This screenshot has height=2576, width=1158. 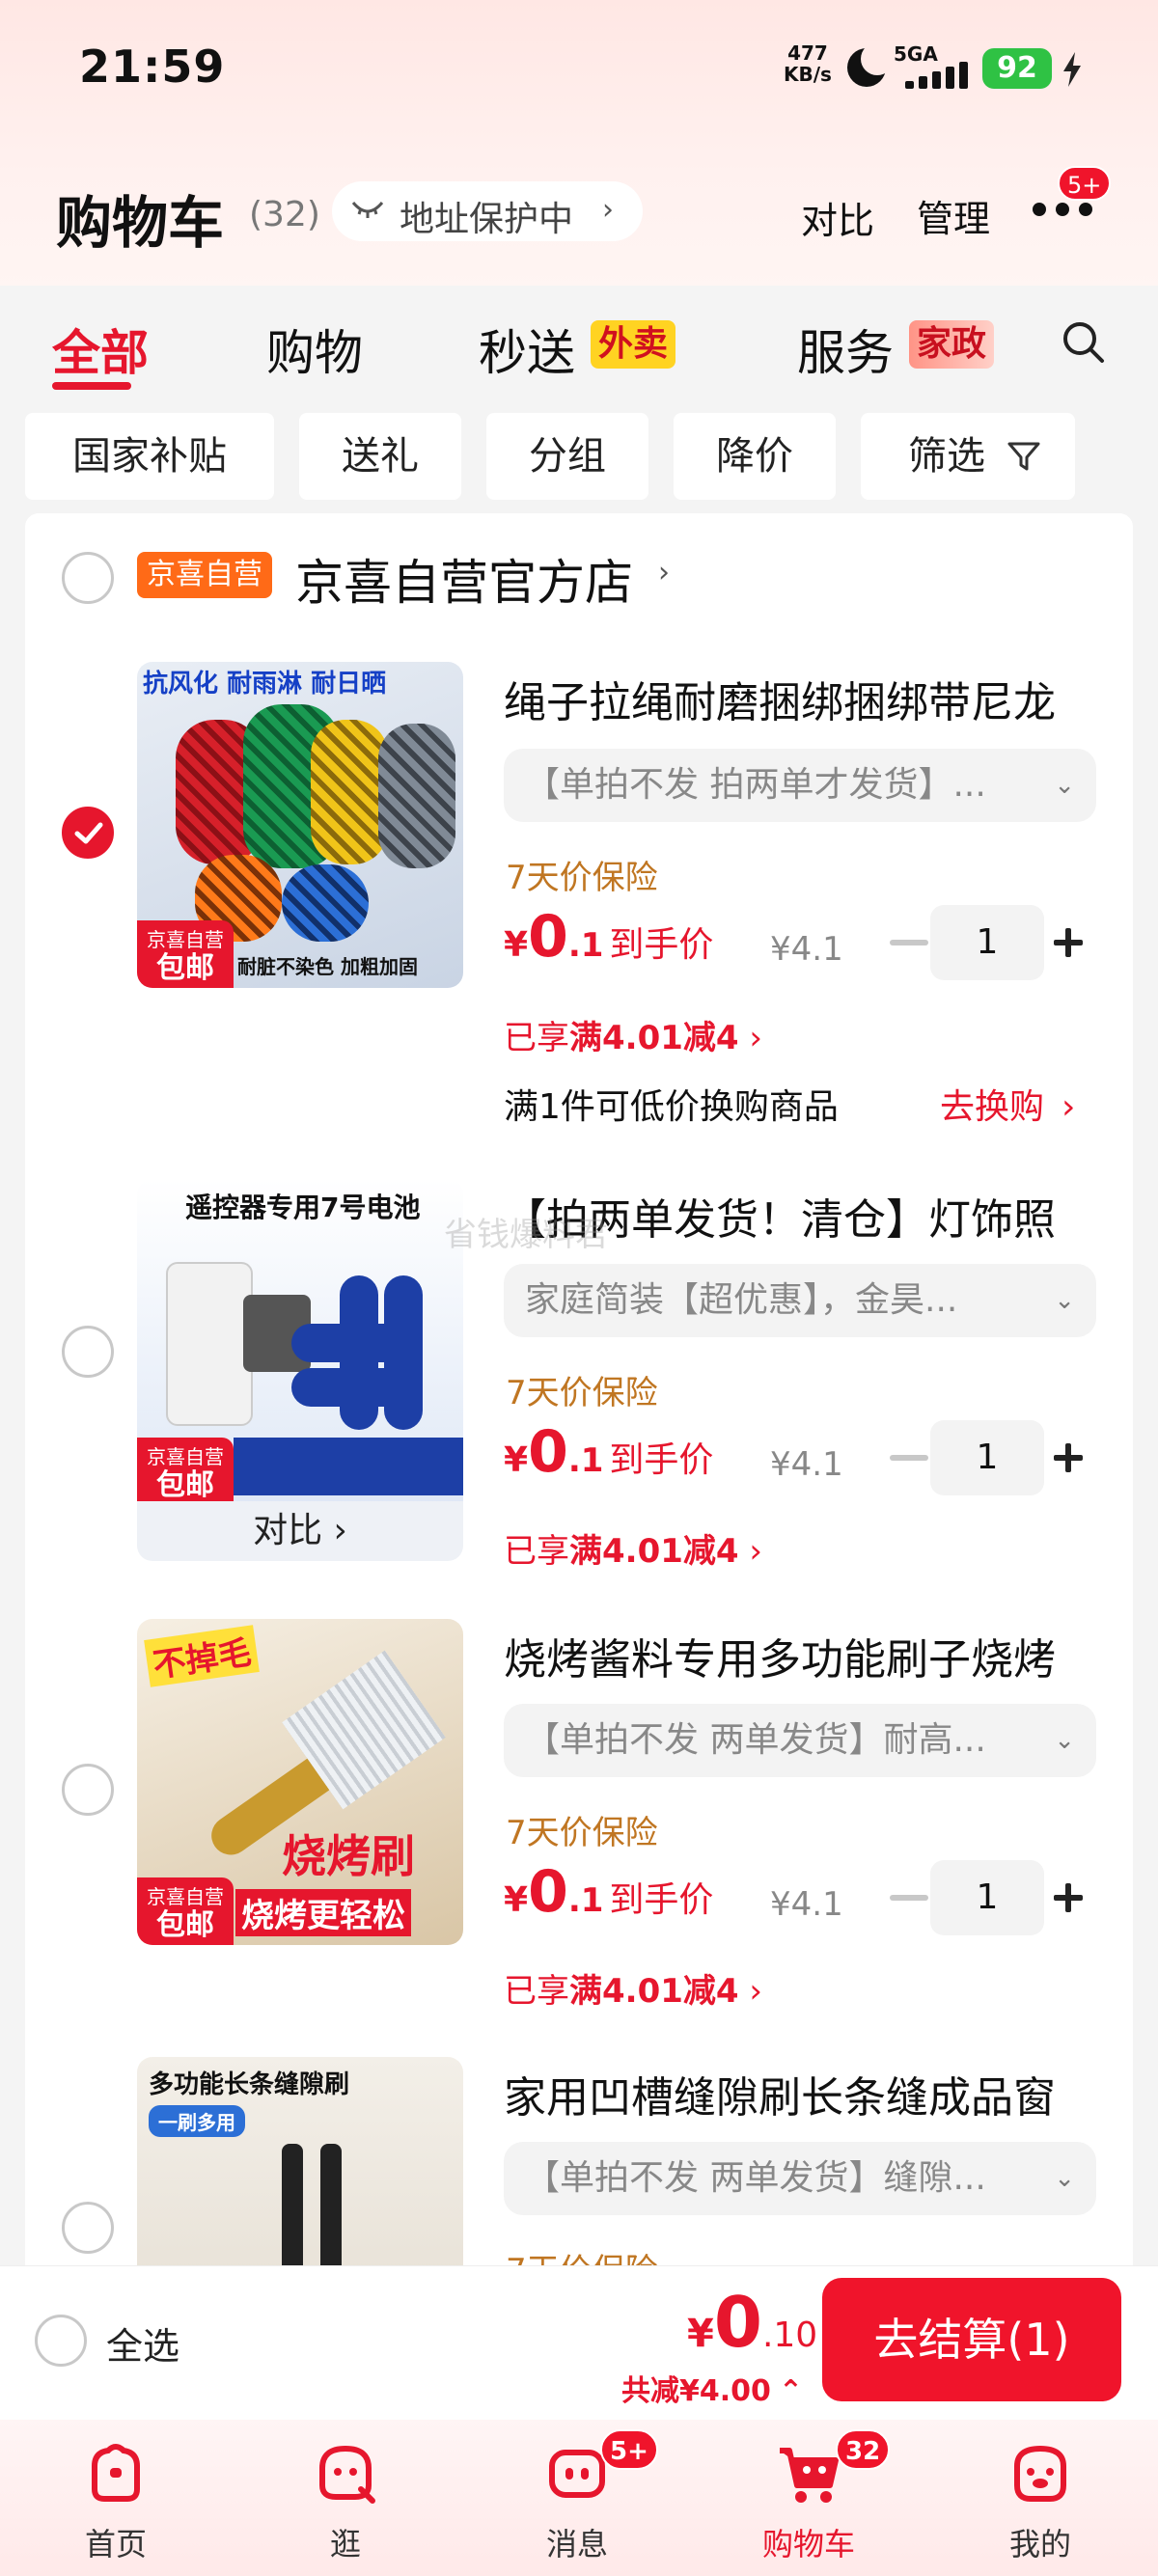 What do you see at coordinates (265, 685) in the screenshot?
I see `product-image-caption: 抗风化 耐雨淋 耐日晒` at bounding box center [265, 685].